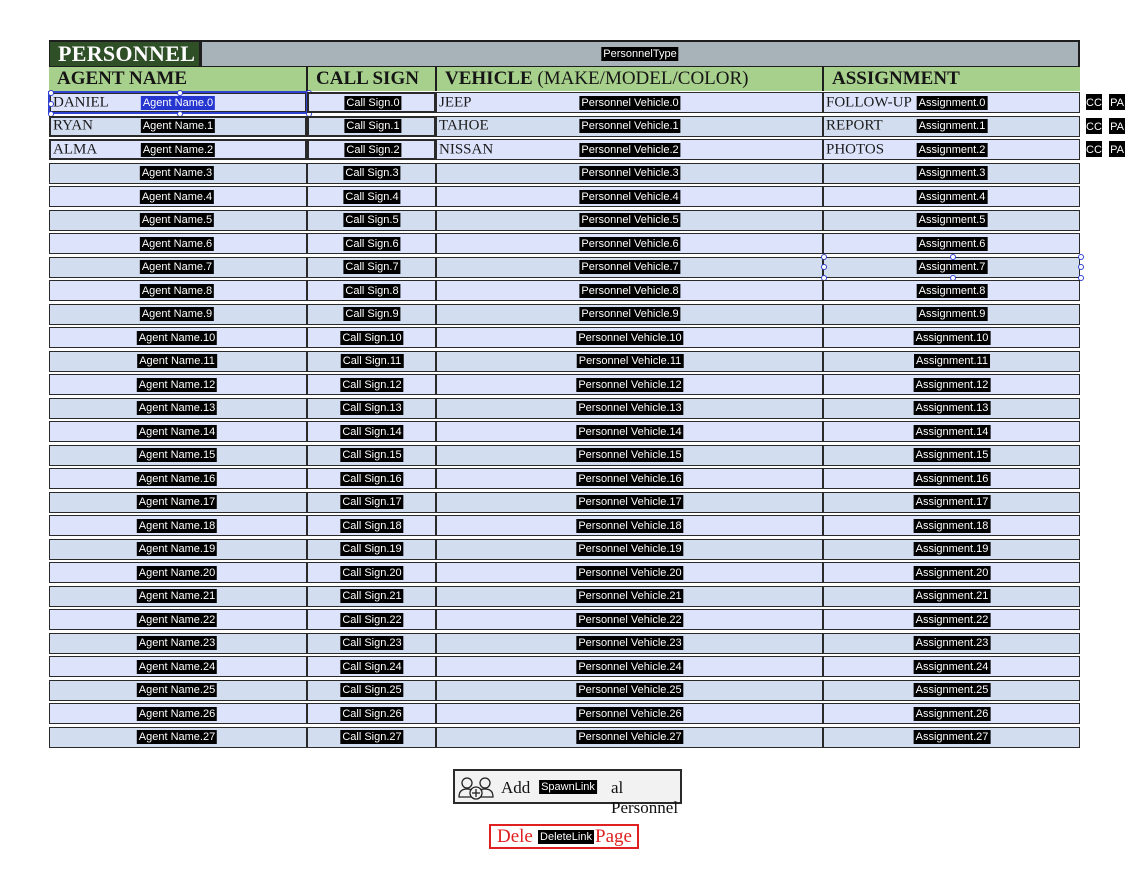  Describe the element at coordinates (951, 361) in the screenshot. I see `field-assignment: Assignment.11` at that location.